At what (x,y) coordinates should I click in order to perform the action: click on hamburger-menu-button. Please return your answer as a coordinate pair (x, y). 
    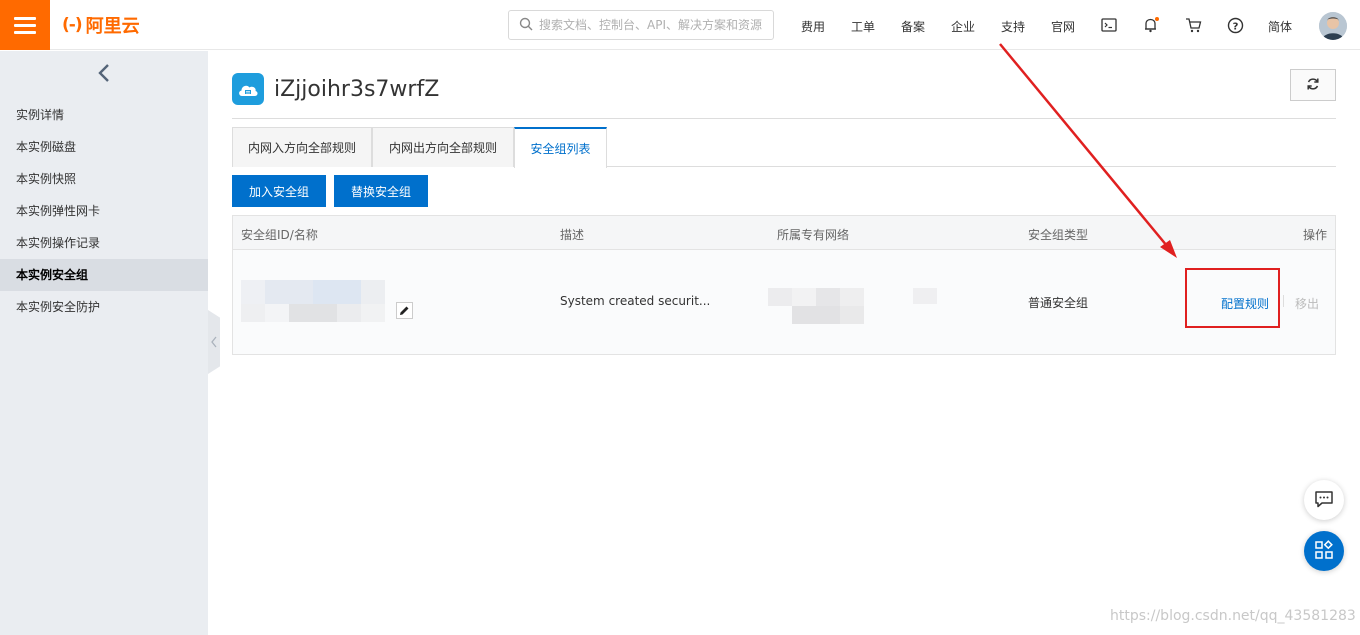
    Looking at the image, I should click on (25, 25).